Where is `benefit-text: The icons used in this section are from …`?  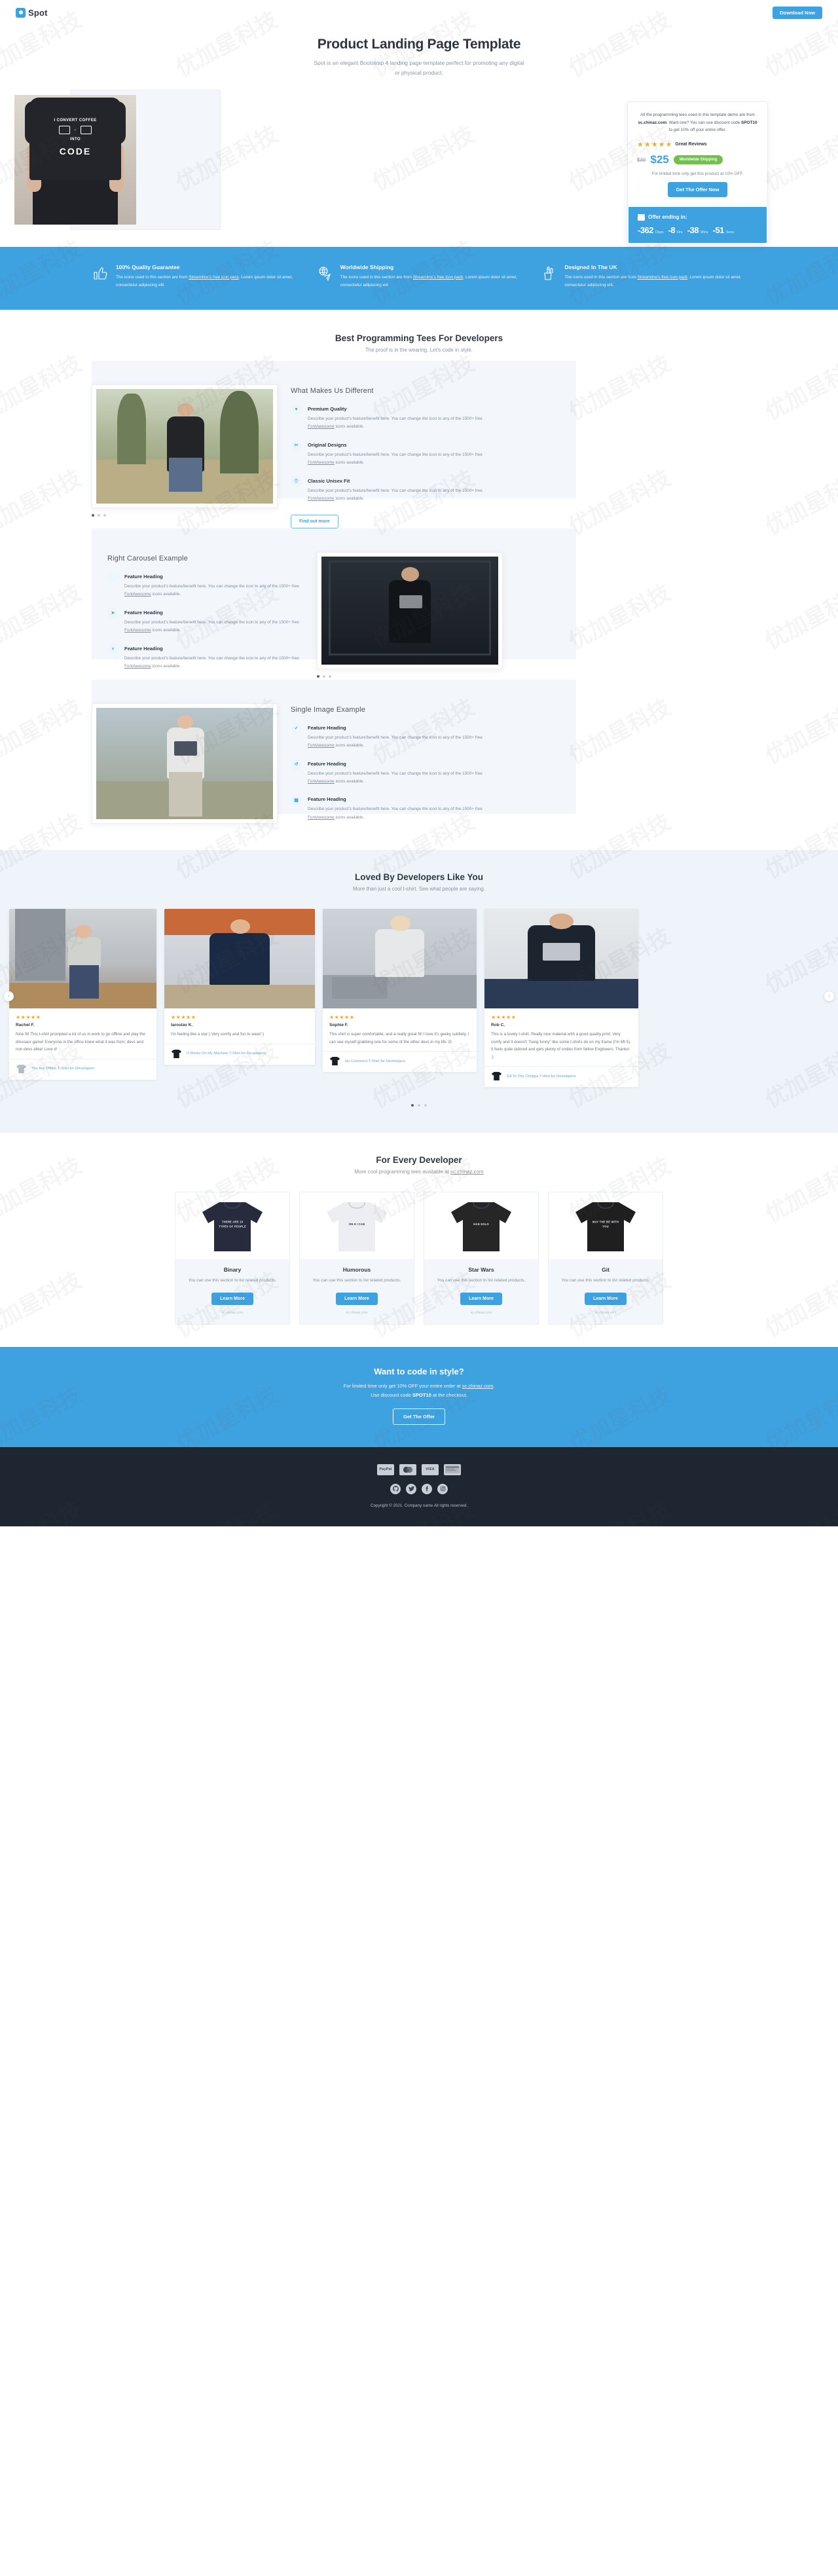 benefit-text: The icons used in this section are from … is located at coordinates (204, 281).